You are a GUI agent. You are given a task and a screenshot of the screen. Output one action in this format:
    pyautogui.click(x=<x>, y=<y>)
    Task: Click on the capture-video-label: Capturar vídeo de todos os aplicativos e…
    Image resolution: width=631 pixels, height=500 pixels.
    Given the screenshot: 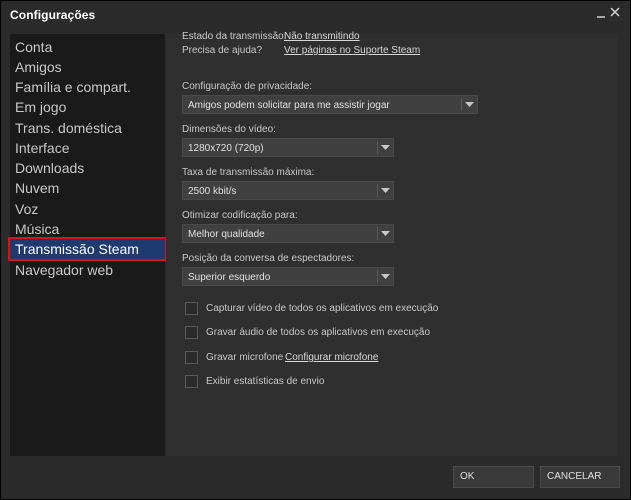 What is the action you would take?
    pyautogui.click(x=322, y=308)
    